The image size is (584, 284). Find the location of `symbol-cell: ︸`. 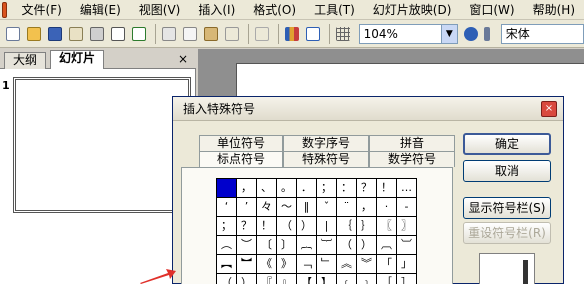

symbol-cell: ︸ is located at coordinates (327, 245).